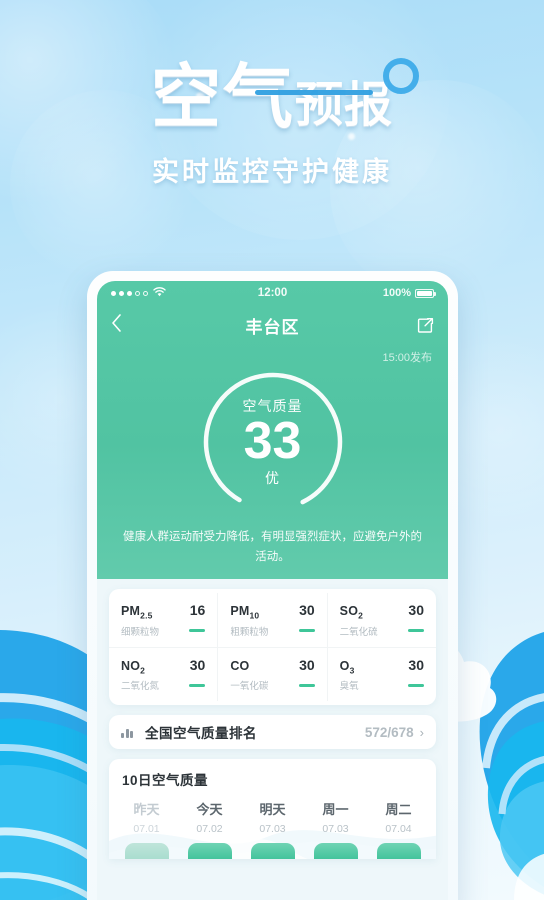  I want to click on pollutant-cell-o3: O3 30 臭氧, so click(381, 674).